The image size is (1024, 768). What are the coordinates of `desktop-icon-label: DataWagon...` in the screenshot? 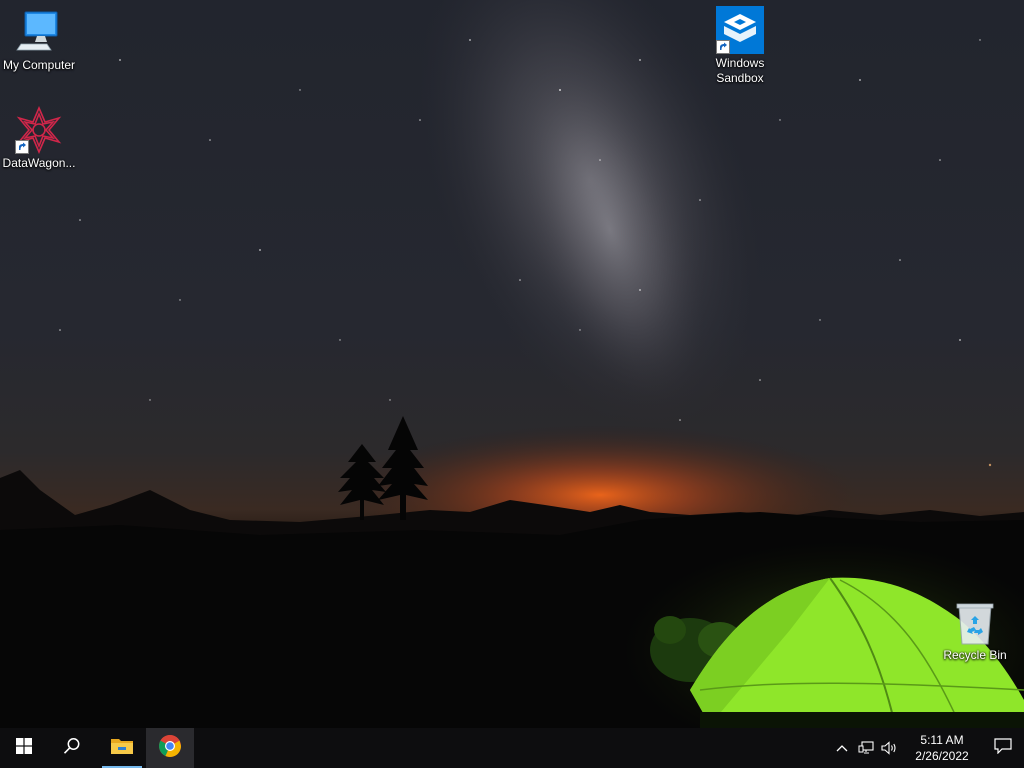 It's located at (39, 163).